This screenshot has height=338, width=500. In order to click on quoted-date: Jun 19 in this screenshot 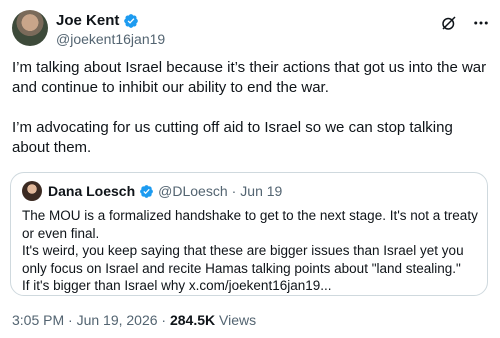, I will do `click(261, 191)`.